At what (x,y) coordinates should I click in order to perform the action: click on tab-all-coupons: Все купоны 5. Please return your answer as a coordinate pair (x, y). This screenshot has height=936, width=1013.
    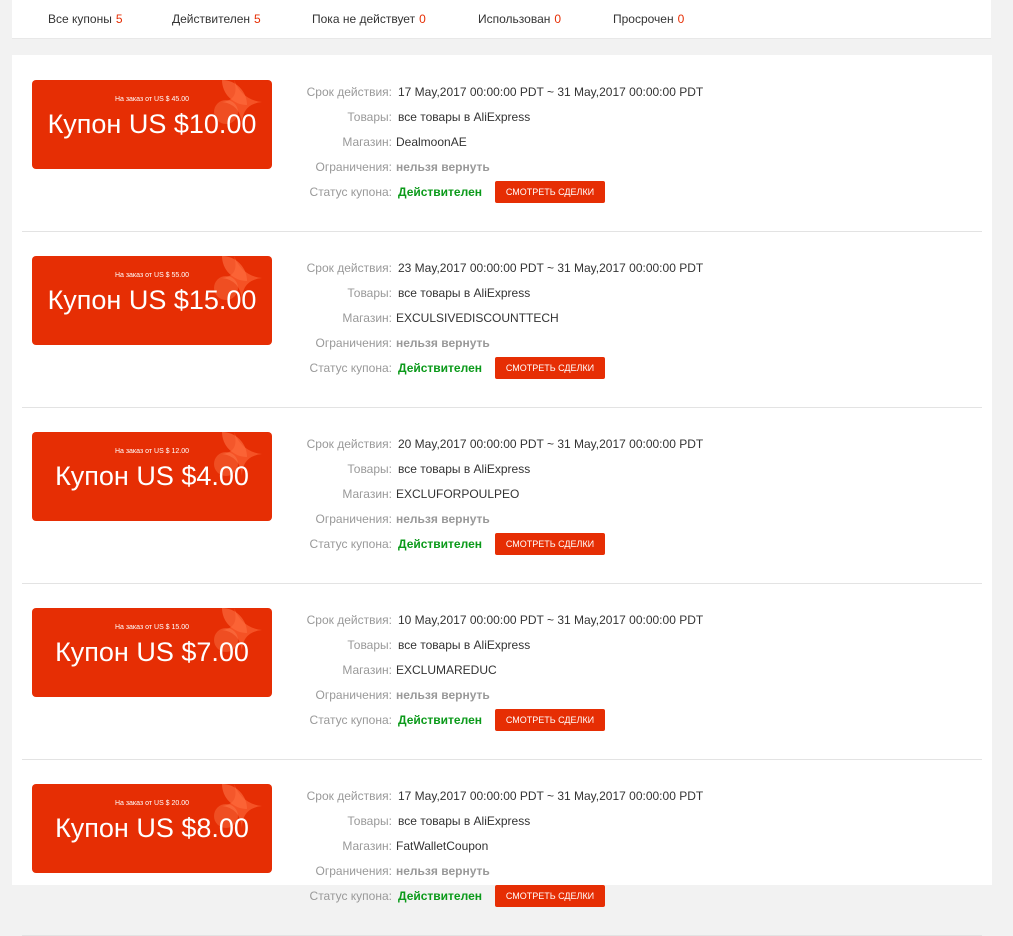
    Looking at the image, I should click on (85, 19).